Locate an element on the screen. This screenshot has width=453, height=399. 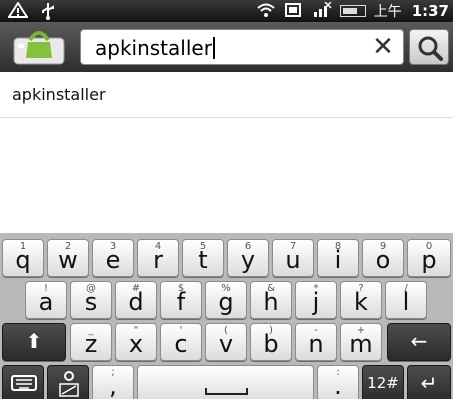
key-period: :. is located at coordinates (338, 382).